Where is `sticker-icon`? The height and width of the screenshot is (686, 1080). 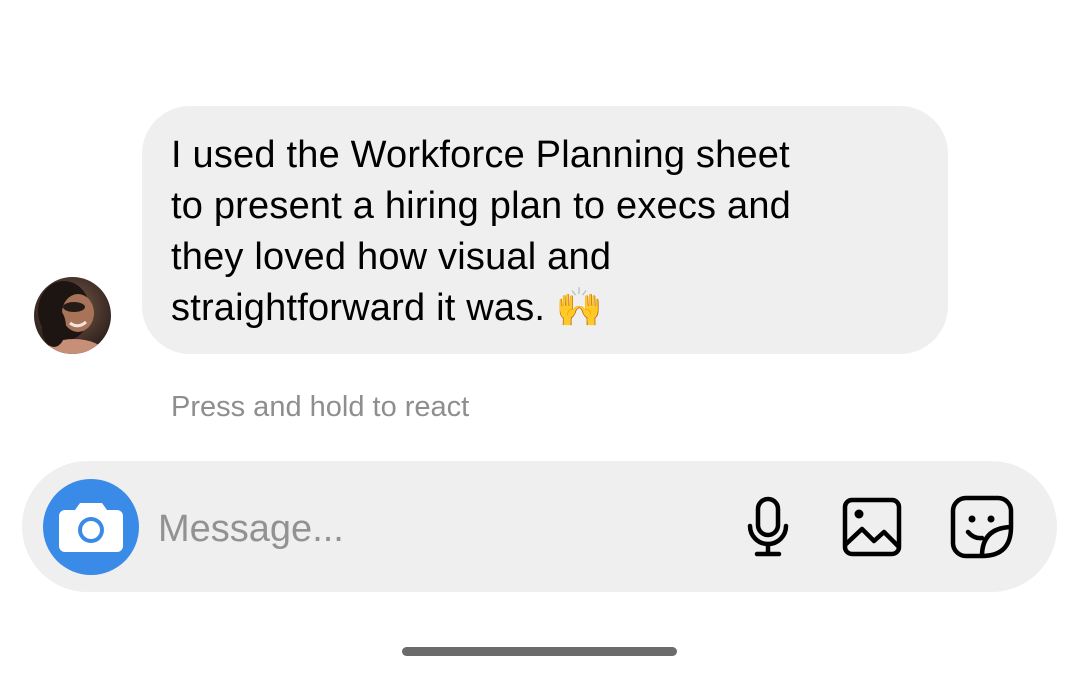
sticker-icon is located at coordinates (982, 527).